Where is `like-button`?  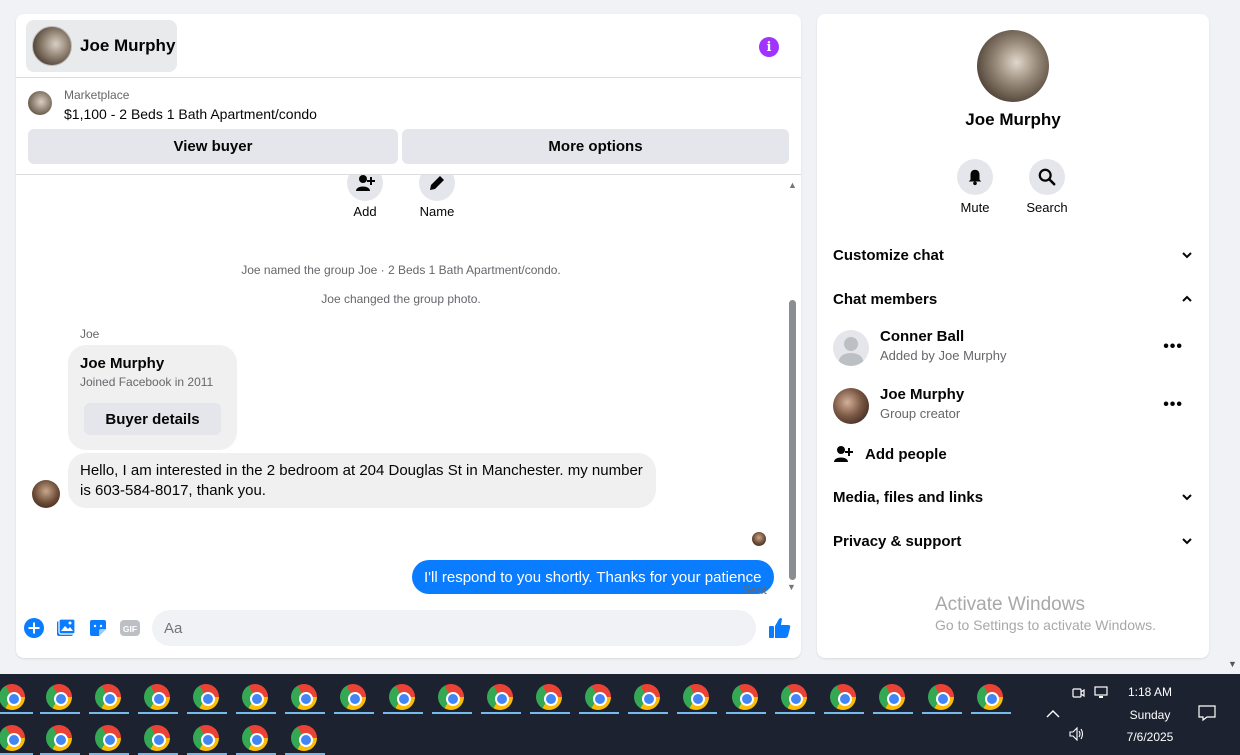 like-button is located at coordinates (780, 628).